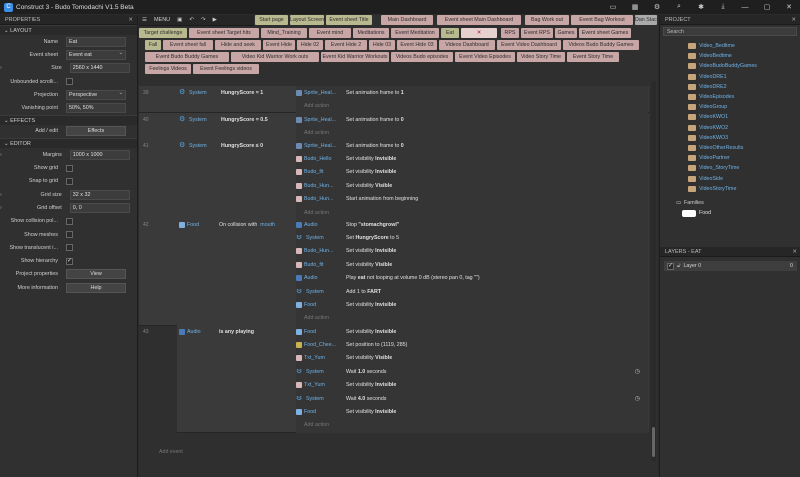 The width and height of the screenshot is (800, 477). Describe the element at coordinates (730, 117) in the screenshot. I see `project-item: VideoKWO1` at that location.